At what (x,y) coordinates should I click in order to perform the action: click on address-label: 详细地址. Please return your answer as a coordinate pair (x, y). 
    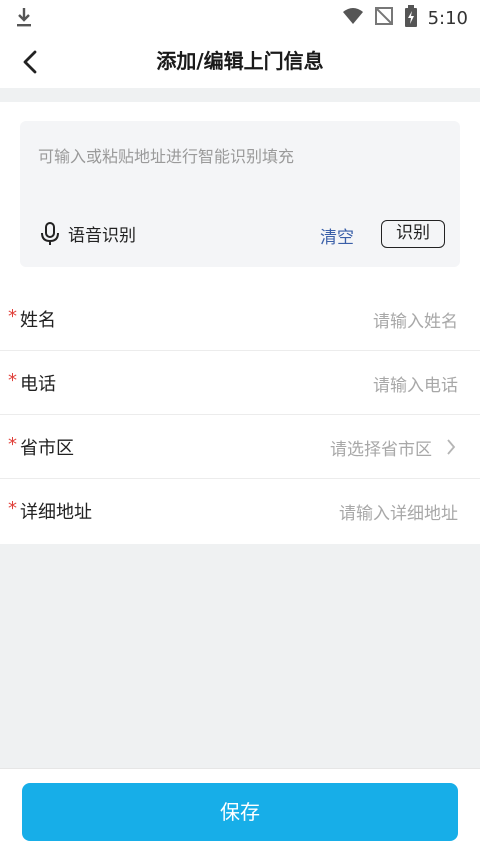
    Looking at the image, I should click on (56, 512).